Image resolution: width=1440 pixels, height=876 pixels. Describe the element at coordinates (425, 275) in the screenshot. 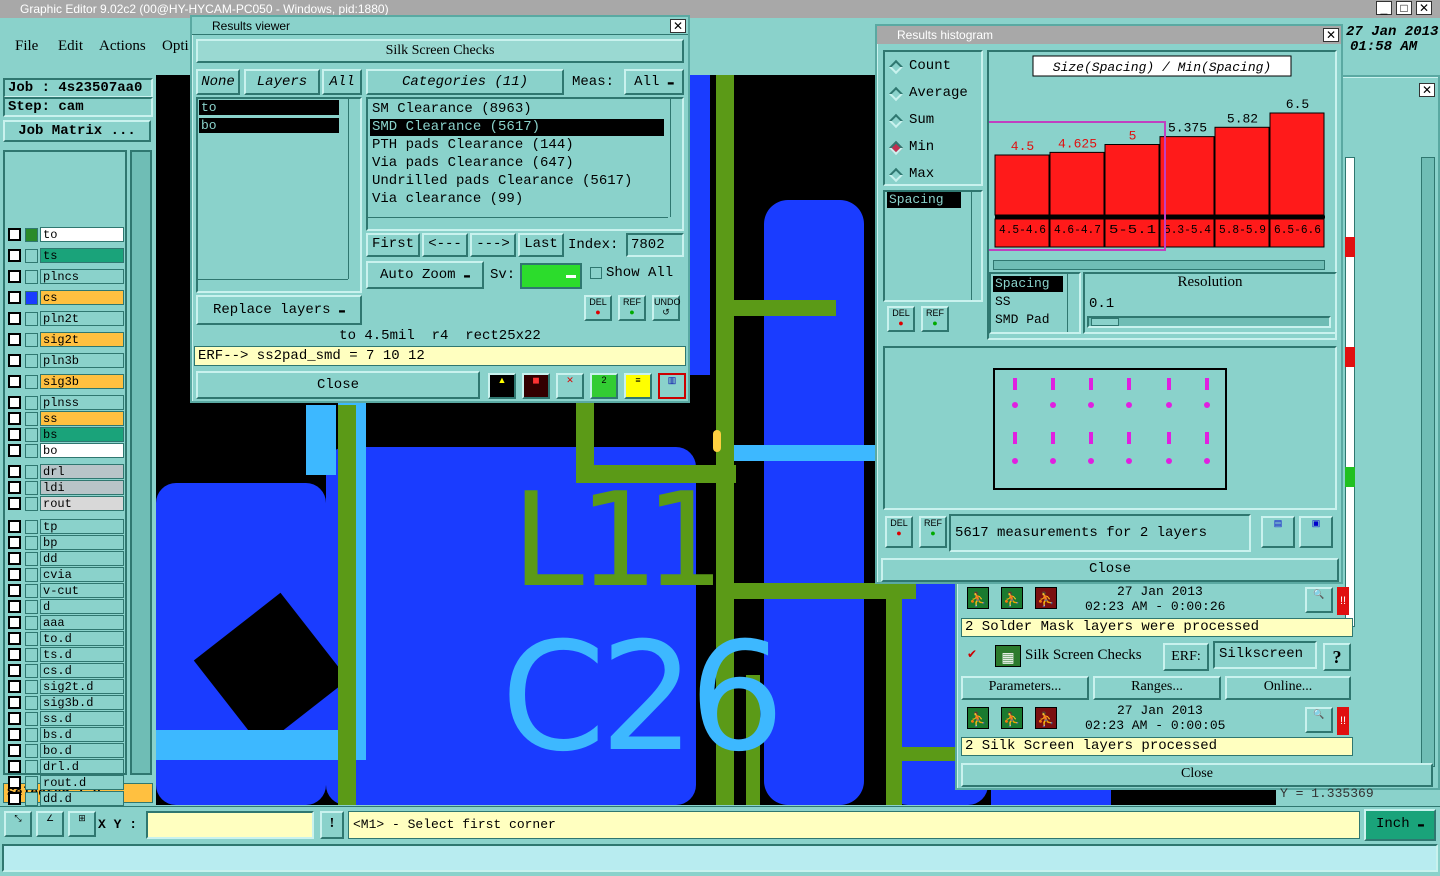

I see `auto-zoom-select: Auto Zoom ▬` at that location.